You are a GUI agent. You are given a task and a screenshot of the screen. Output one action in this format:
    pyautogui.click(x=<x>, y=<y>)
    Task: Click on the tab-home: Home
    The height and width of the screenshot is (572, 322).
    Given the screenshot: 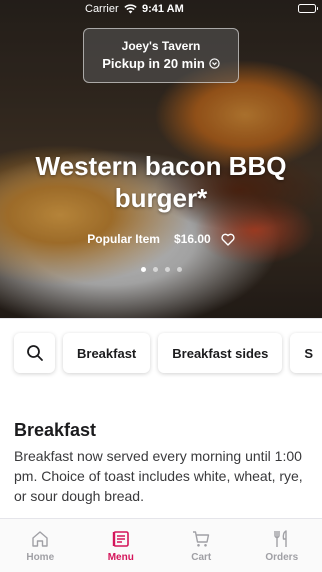 What is the action you would take?
    pyautogui.click(x=40, y=545)
    